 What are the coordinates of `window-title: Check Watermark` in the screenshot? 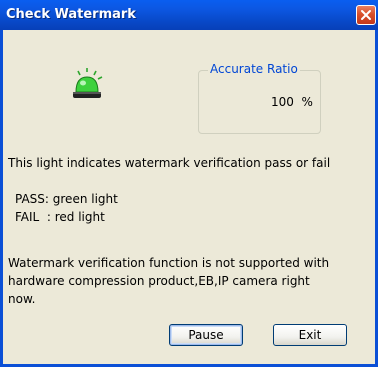 It's located at (71, 14).